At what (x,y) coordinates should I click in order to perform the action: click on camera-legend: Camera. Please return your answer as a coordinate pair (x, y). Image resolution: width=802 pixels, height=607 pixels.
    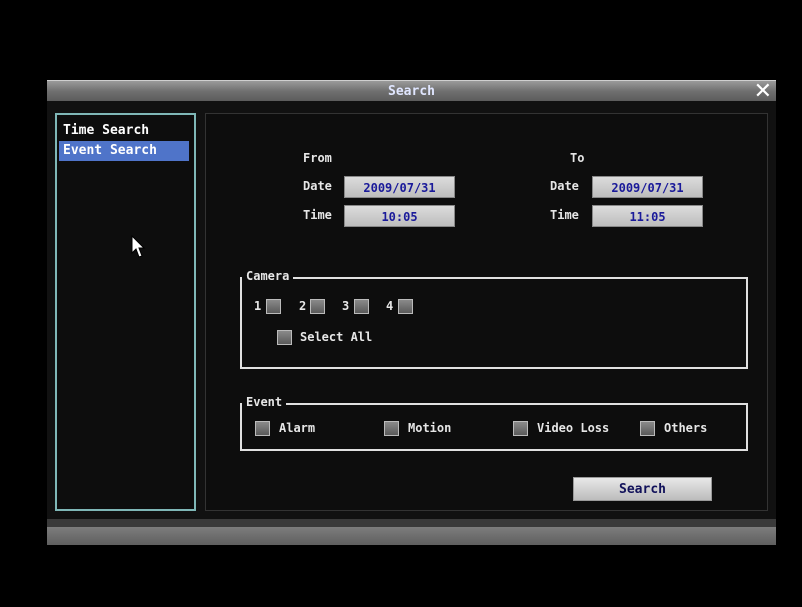
    Looking at the image, I should click on (268, 276).